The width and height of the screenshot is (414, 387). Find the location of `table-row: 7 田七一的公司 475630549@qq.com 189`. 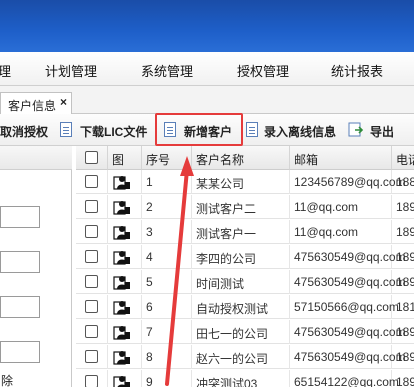

table-row: 7 田七一的公司 475630549@qq.com 189 is located at coordinates (245, 332).